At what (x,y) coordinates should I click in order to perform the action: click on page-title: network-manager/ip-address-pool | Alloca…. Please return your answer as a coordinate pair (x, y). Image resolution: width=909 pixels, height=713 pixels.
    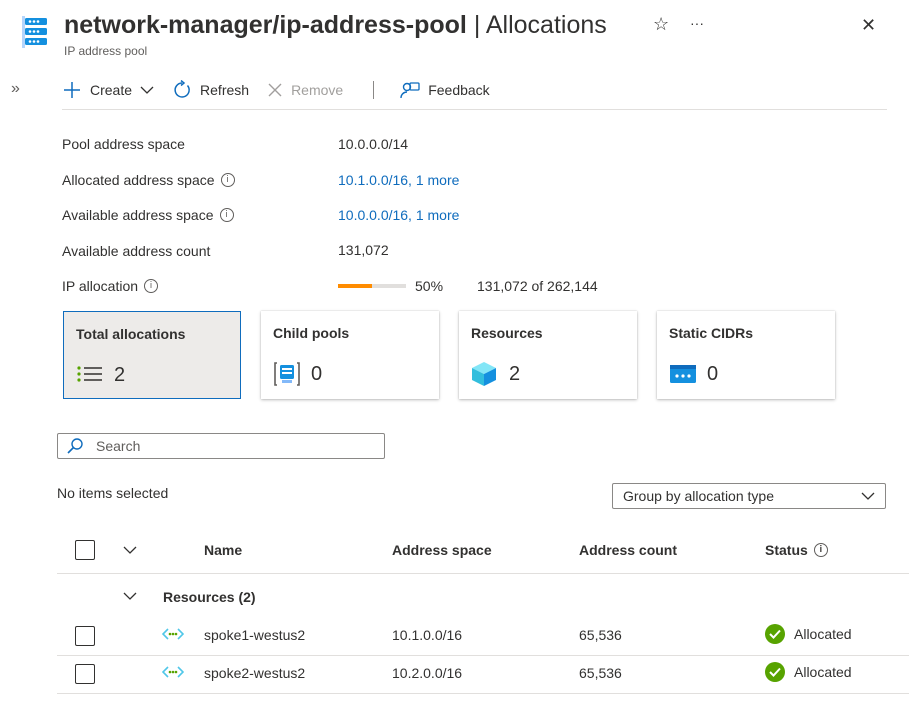
    Looking at the image, I should click on (335, 25).